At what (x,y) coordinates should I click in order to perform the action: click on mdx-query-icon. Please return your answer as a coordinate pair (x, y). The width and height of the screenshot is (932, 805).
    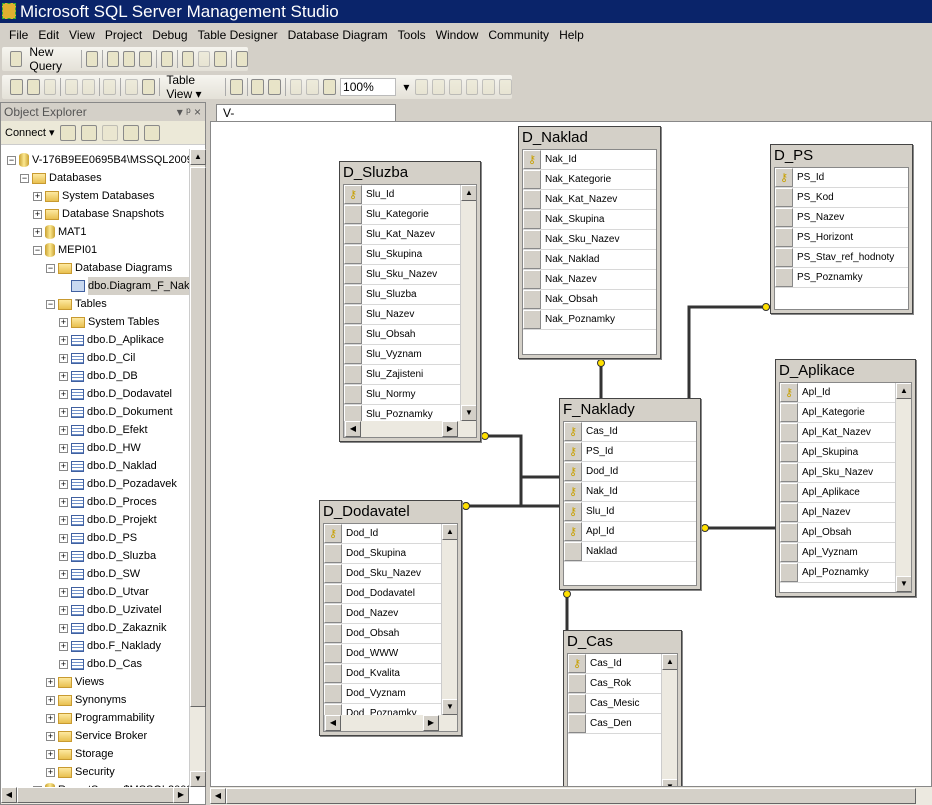
    Looking at the image, I should click on (145, 59).